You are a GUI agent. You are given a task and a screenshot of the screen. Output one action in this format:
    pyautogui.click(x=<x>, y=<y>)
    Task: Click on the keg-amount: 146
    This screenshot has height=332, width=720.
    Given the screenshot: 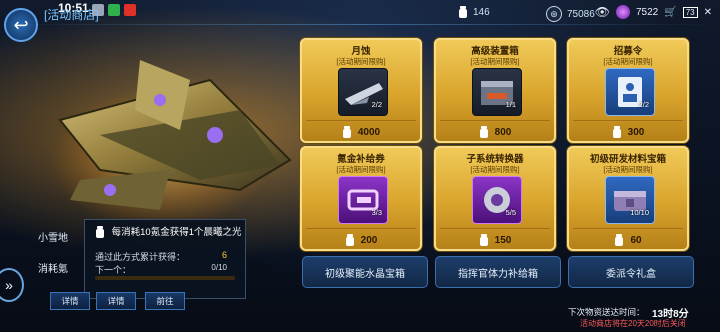 What is the action you would take?
    pyautogui.click(x=481, y=12)
    